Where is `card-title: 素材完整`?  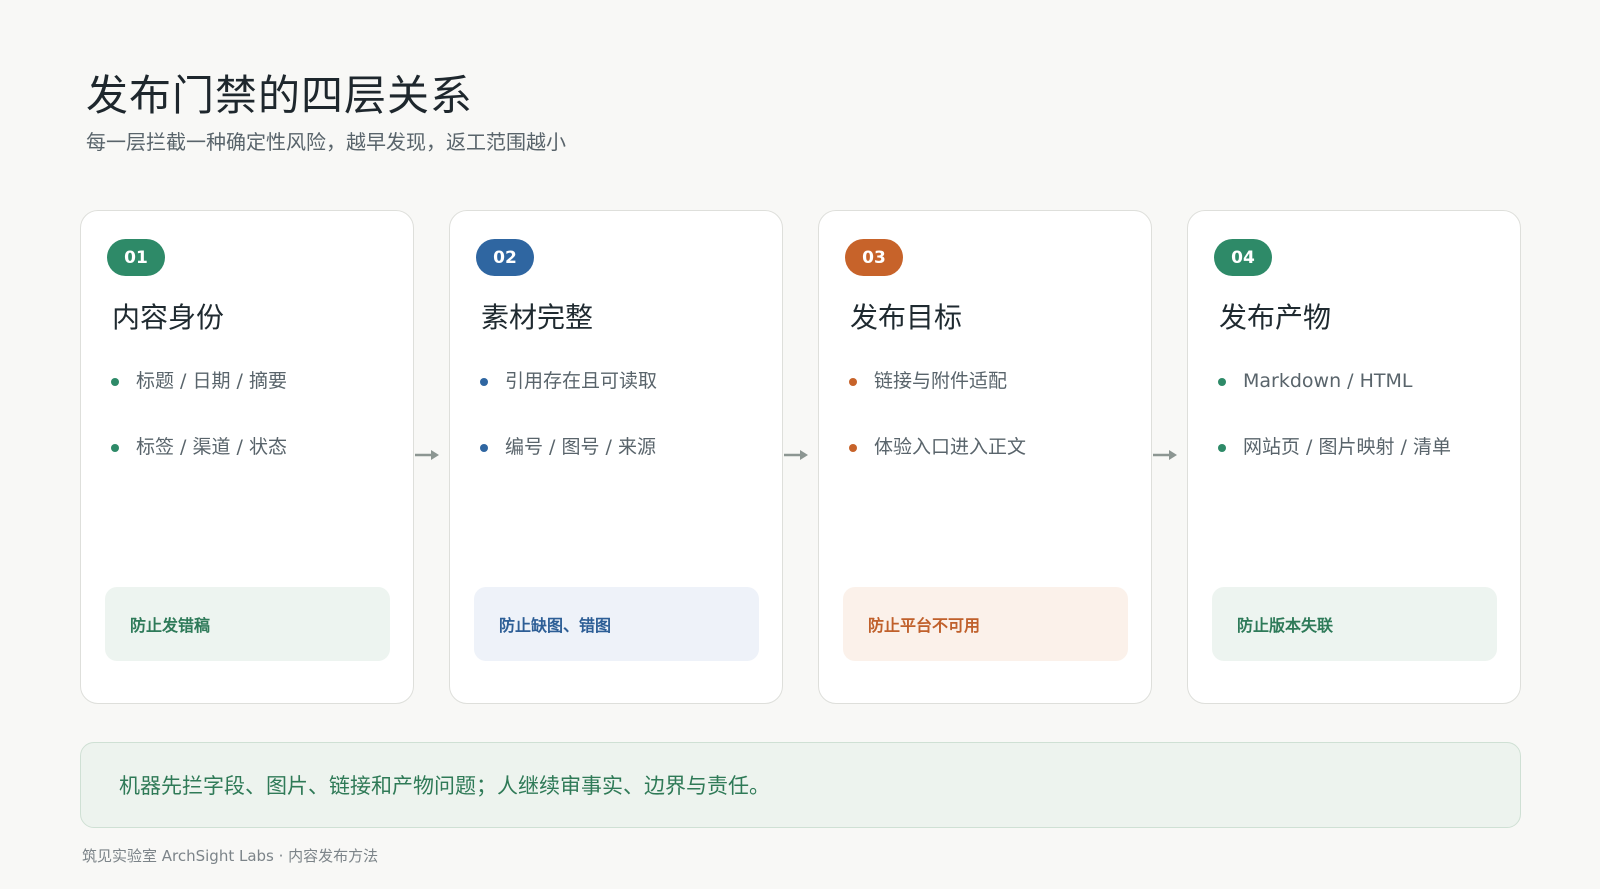 card-title: 素材完整 is located at coordinates (537, 317).